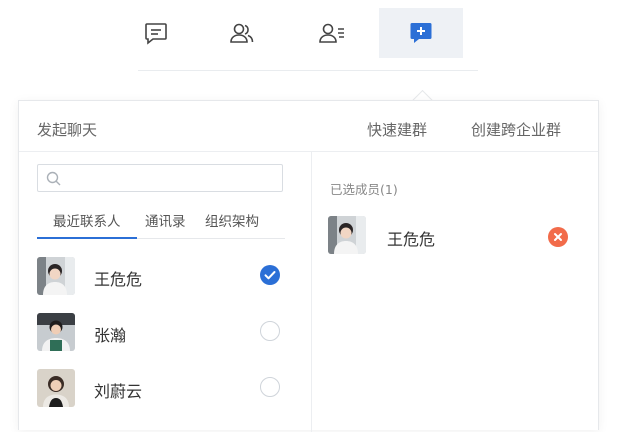 This screenshot has height=432, width=626. Describe the element at coordinates (411, 239) in the screenshot. I see `selected-member-name: 王危危` at that location.